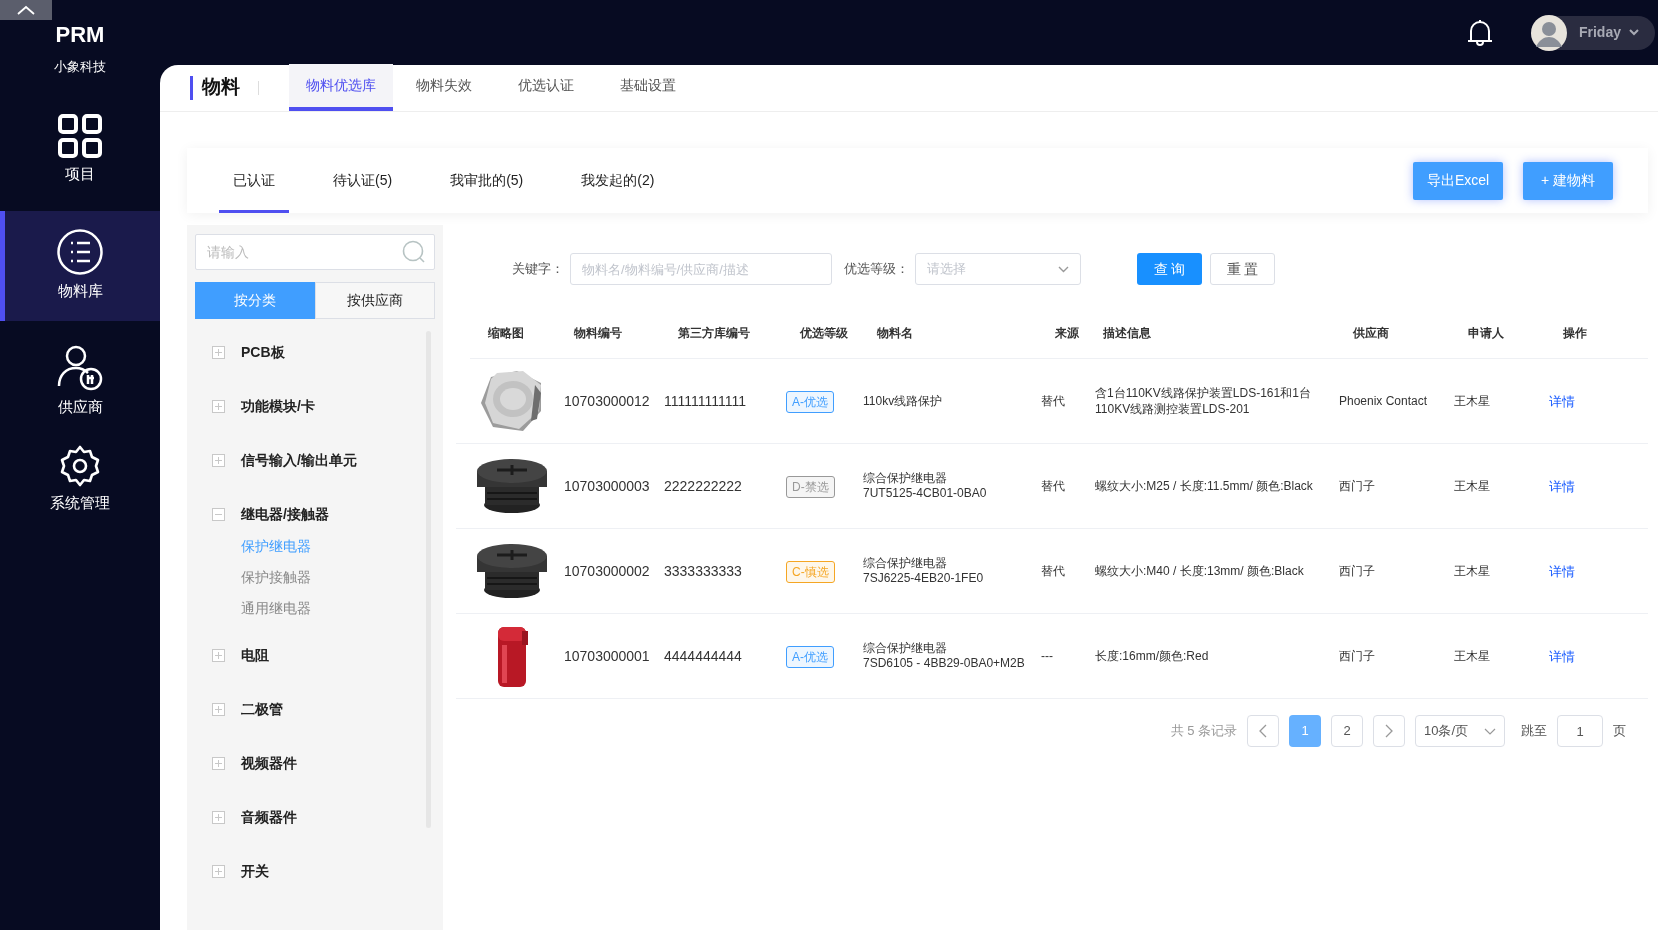 The width and height of the screenshot is (1658, 930). What do you see at coordinates (1203, 401) in the screenshot?
I see `table-cell-text: 含1台110KV线路保护装置LDS-161和1台110KV线路测控装置LDS-201` at bounding box center [1203, 401].